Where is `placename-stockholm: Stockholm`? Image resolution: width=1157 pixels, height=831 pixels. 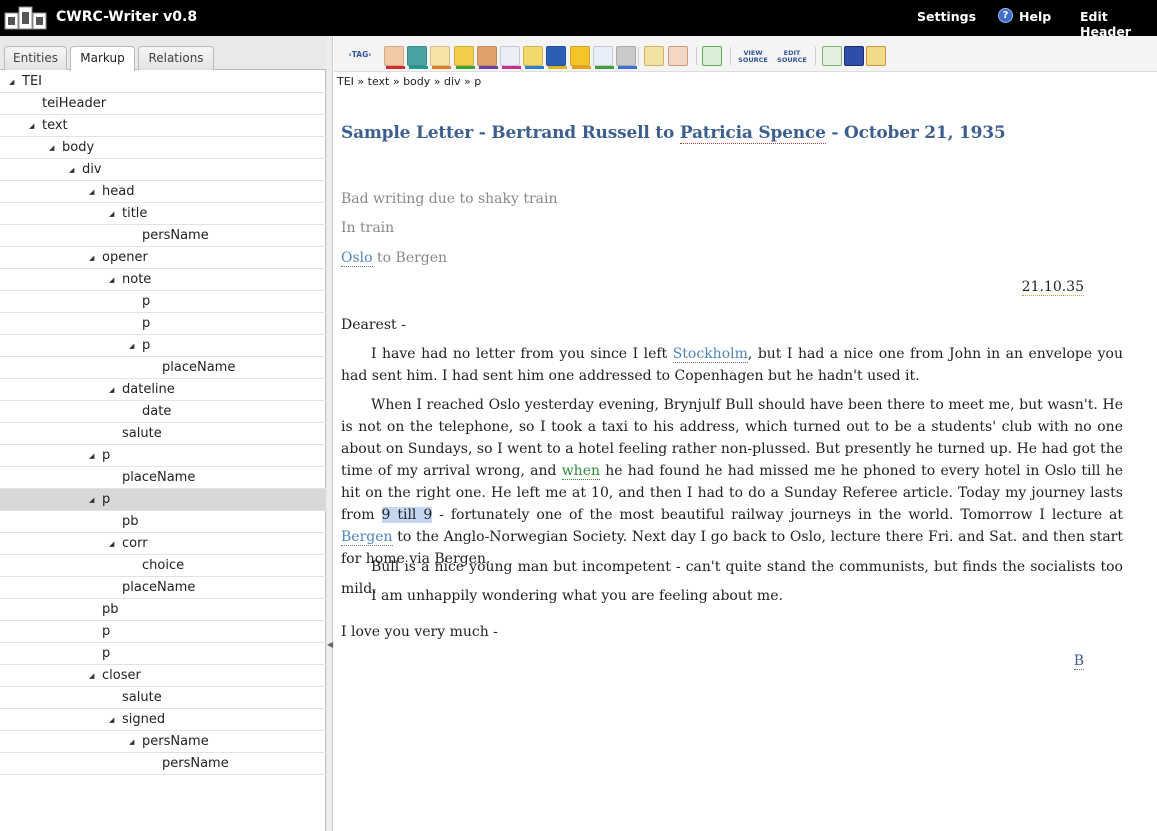 placename-stockholm: Stockholm is located at coordinates (710, 354).